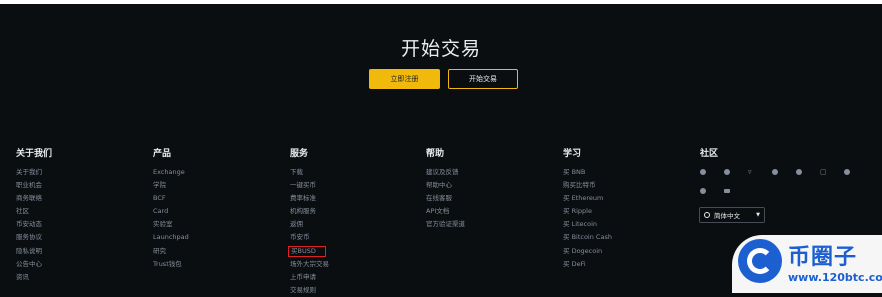  What do you see at coordinates (832, 172) in the screenshot?
I see `instagram-icon: ▢` at bounding box center [832, 172].